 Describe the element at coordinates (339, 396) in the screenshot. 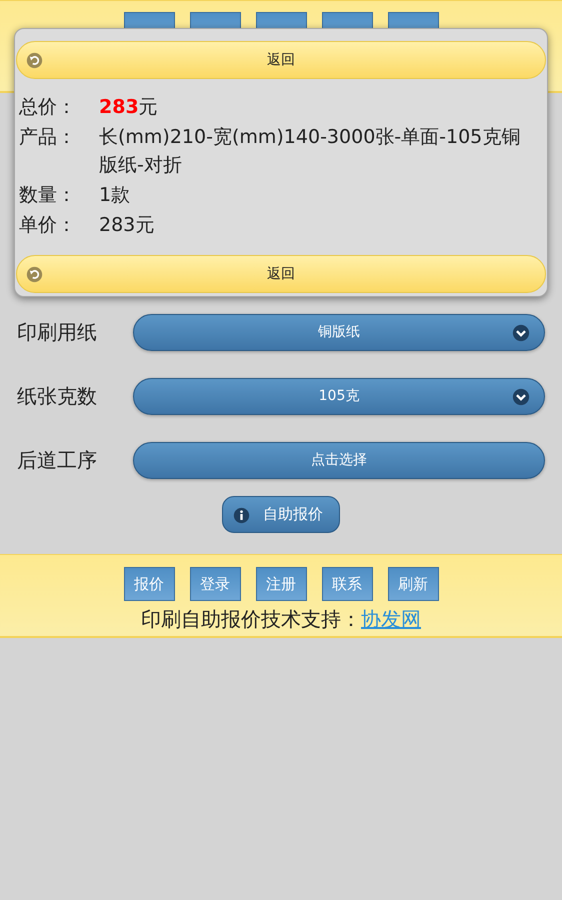

I see `select-field: 105克` at that location.